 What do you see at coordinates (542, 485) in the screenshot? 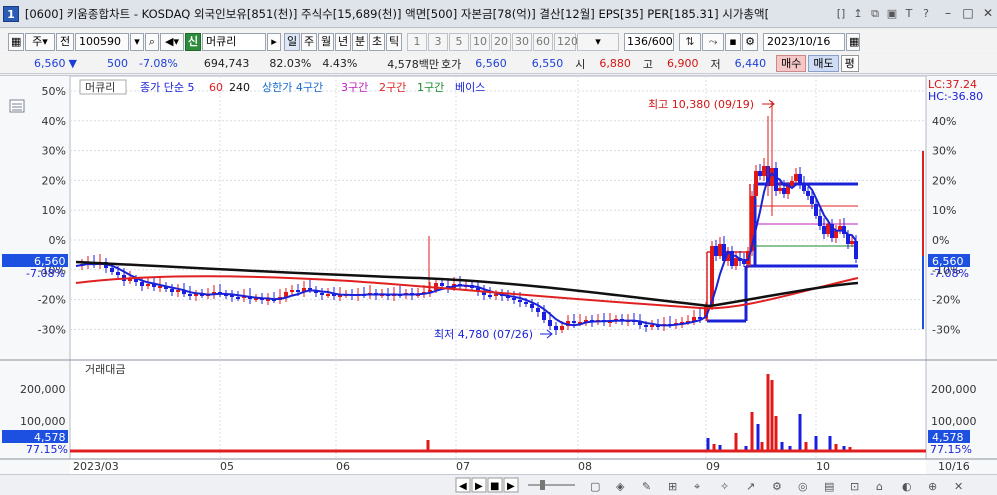
I see `zoom-slider-thumb` at bounding box center [542, 485].